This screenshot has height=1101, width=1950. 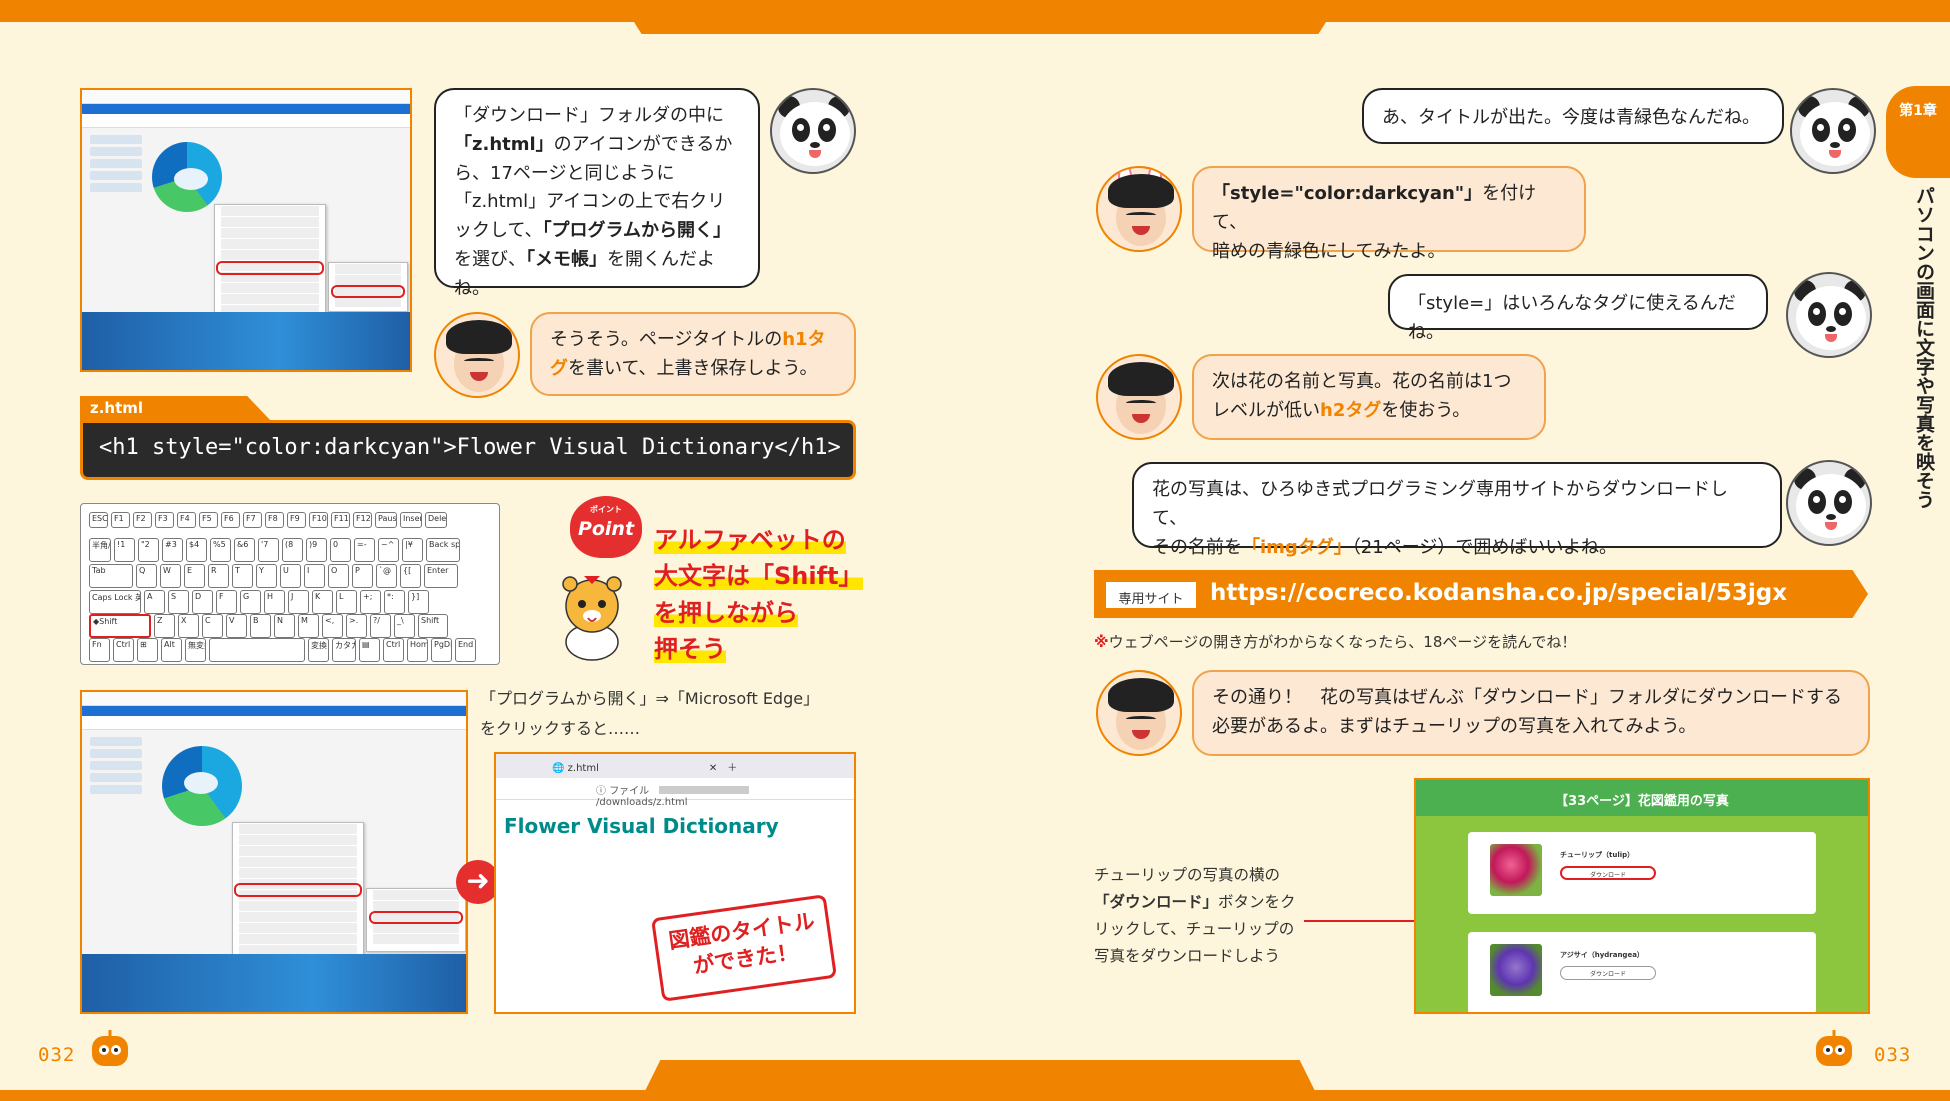 I want to click on keyboard-key: L, so click(x=346, y=602).